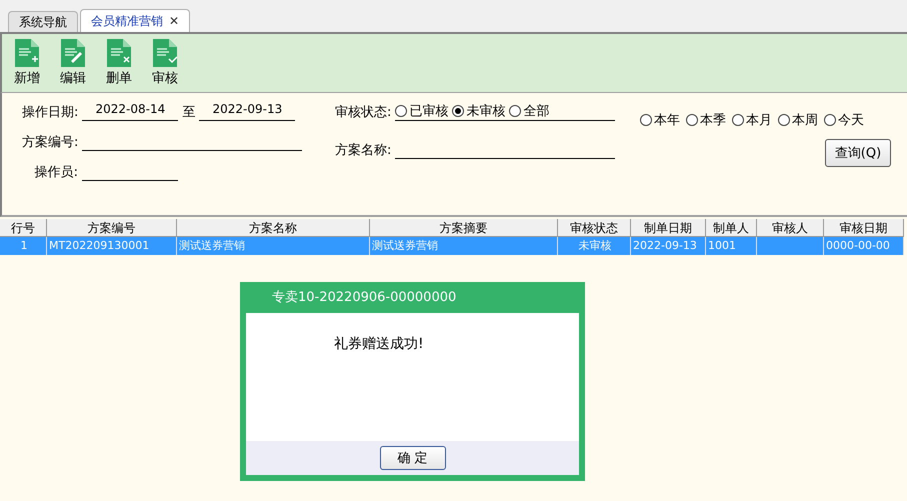  Describe the element at coordinates (790, 228) in the screenshot. I see `column-header: 审核人` at that location.